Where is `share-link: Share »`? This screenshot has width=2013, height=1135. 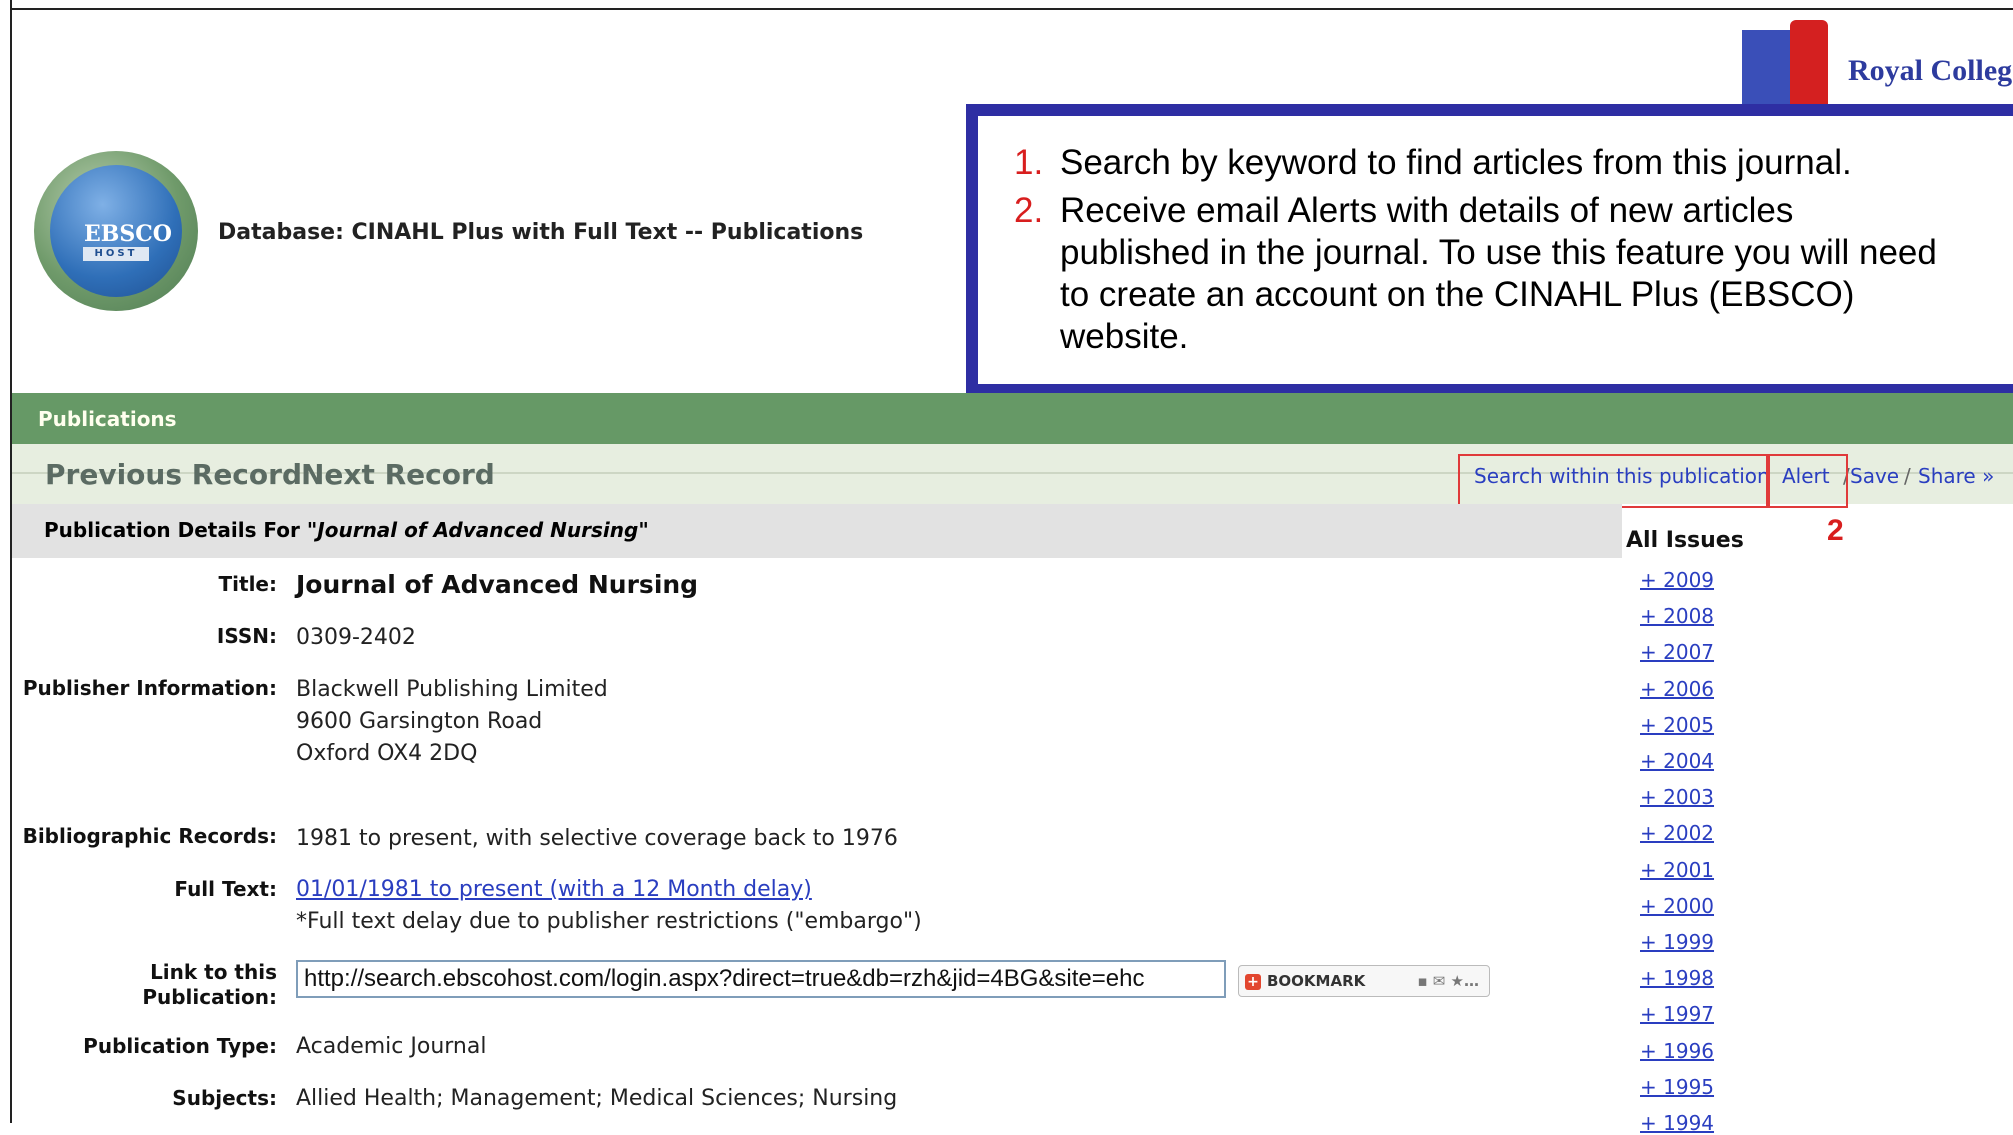
share-link: Share » is located at coordinates (1956, 476).